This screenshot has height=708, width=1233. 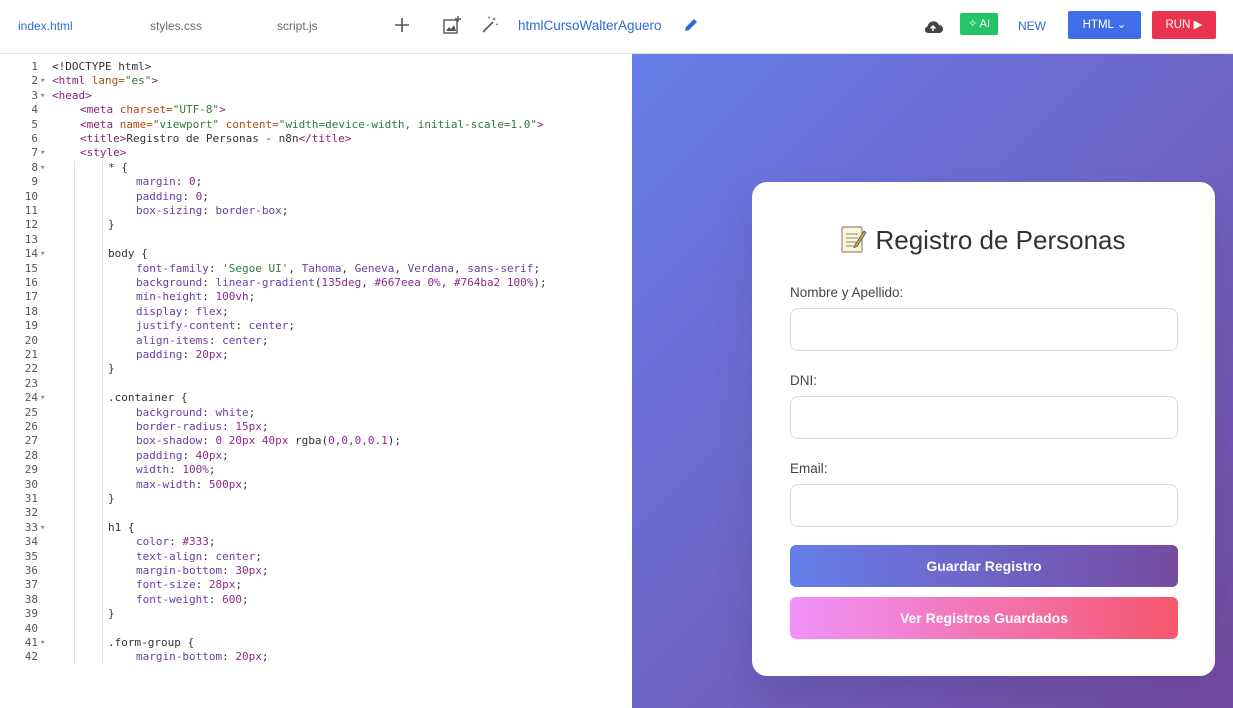 What do you see at coordinates (34, 153) in the screenshot?
I see `line-number: 7` at bounding box center [34, 153].